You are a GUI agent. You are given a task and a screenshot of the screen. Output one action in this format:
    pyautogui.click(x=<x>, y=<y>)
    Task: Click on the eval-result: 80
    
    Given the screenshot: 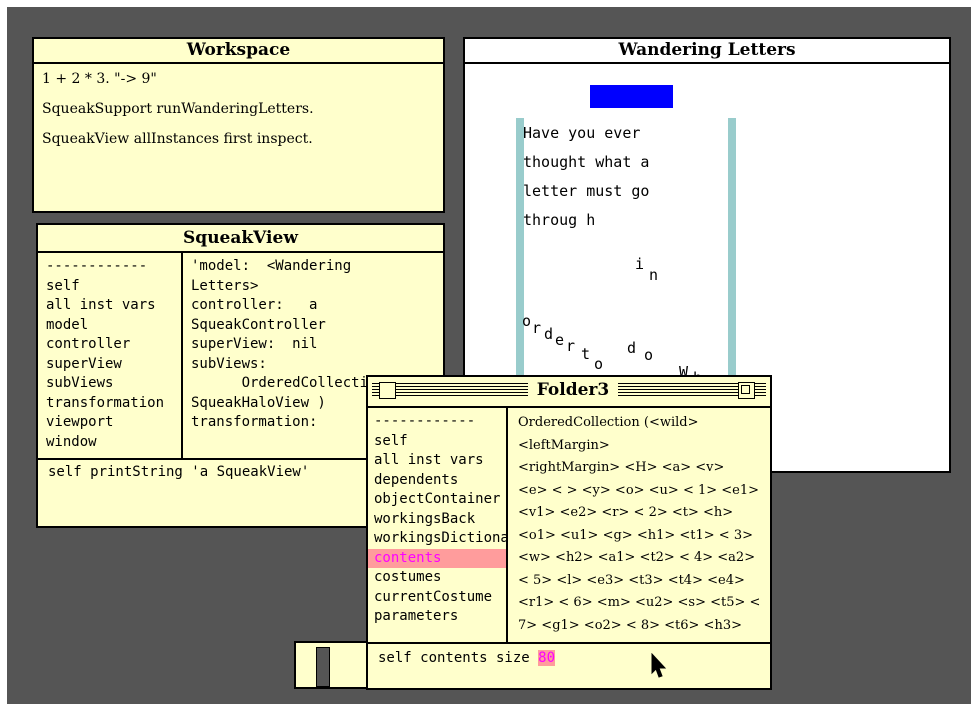 What is the action you would take?
    pyautogui.click(x=547, y=658)
    